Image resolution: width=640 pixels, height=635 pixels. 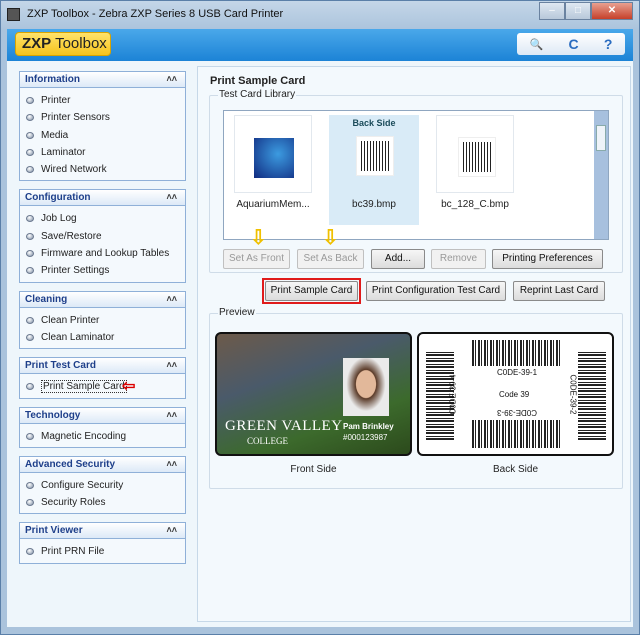 I want to click on sidebar-item: Job Log, so click(x=102, y=218).